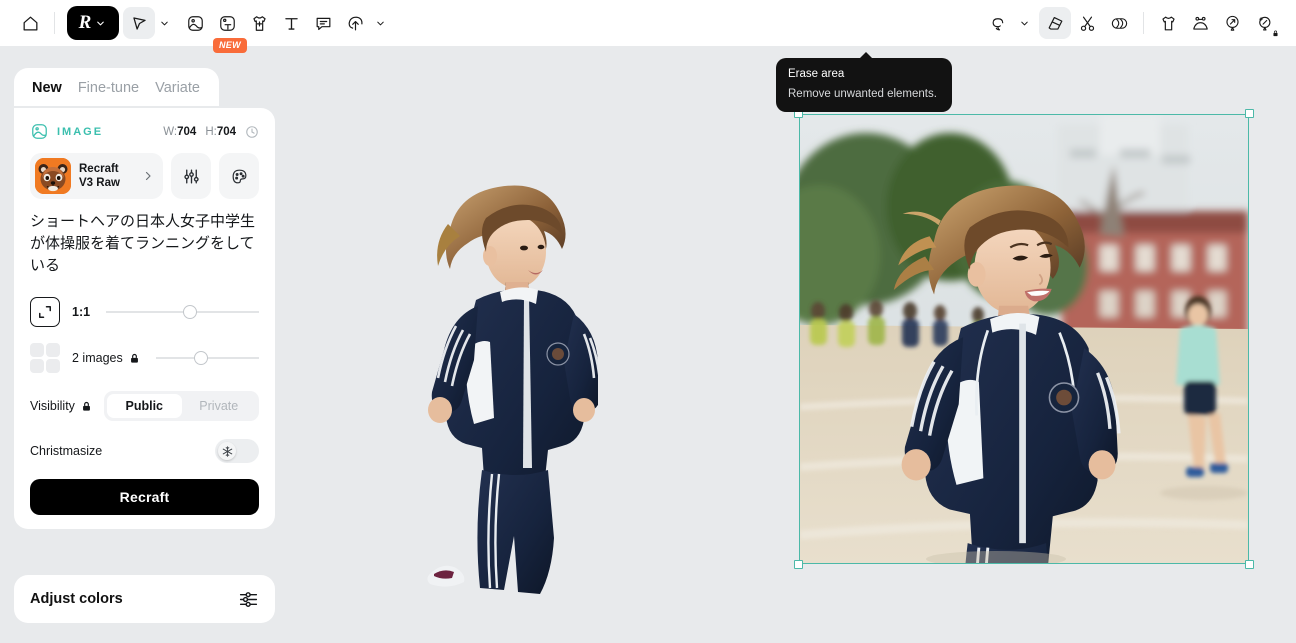 The height and width of the screenshot is (643, 1296). I want to click on brand-logo-button: R, so click(93, 23).